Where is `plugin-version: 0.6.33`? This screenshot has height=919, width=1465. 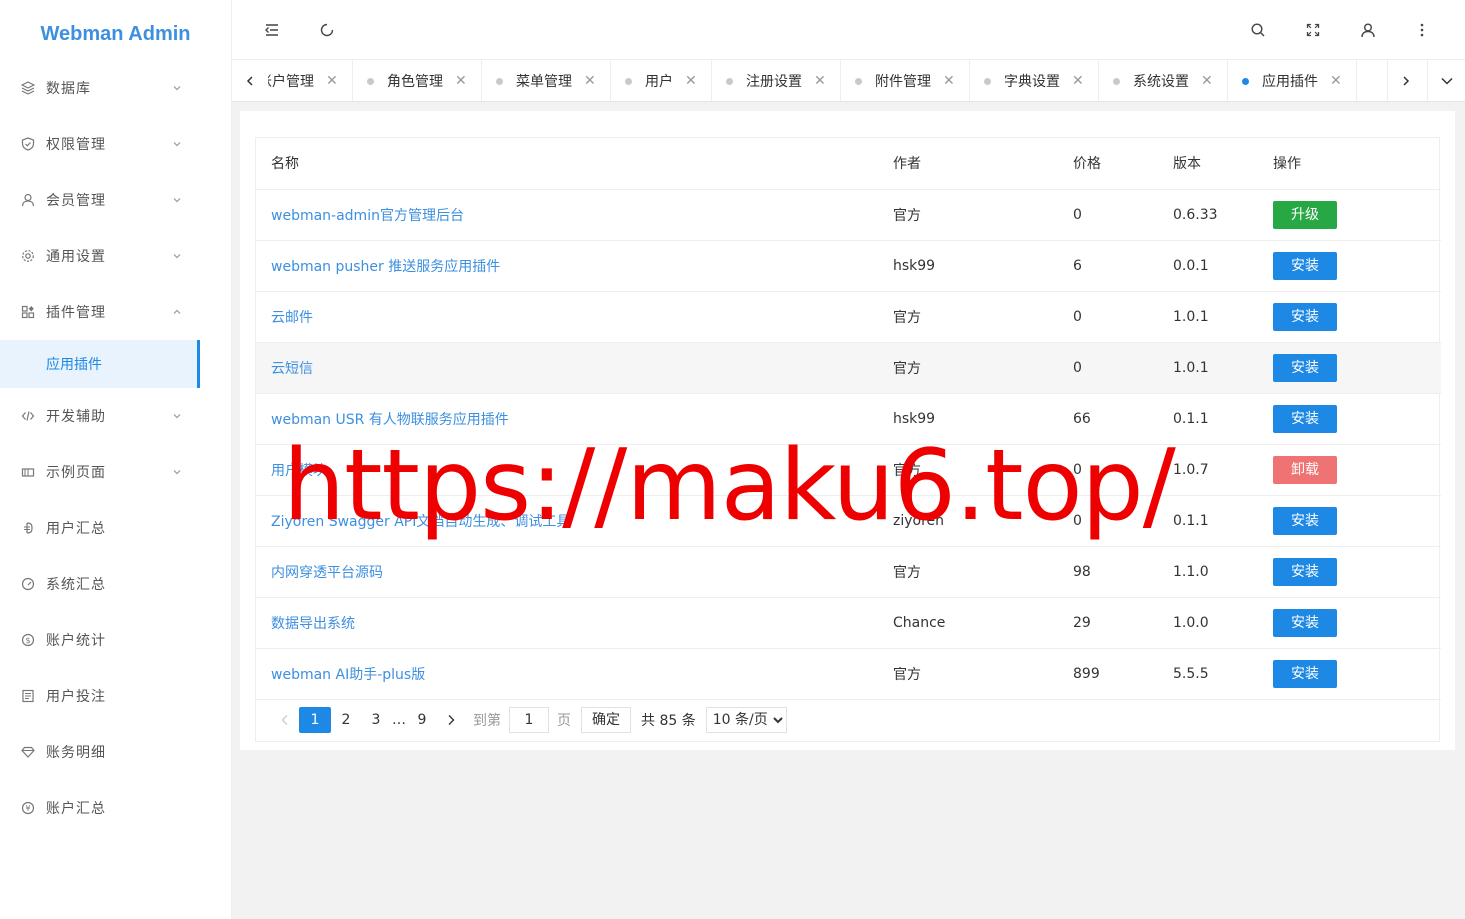 plugin-version: 0.6.33 is located at coordinates (1208, 215).